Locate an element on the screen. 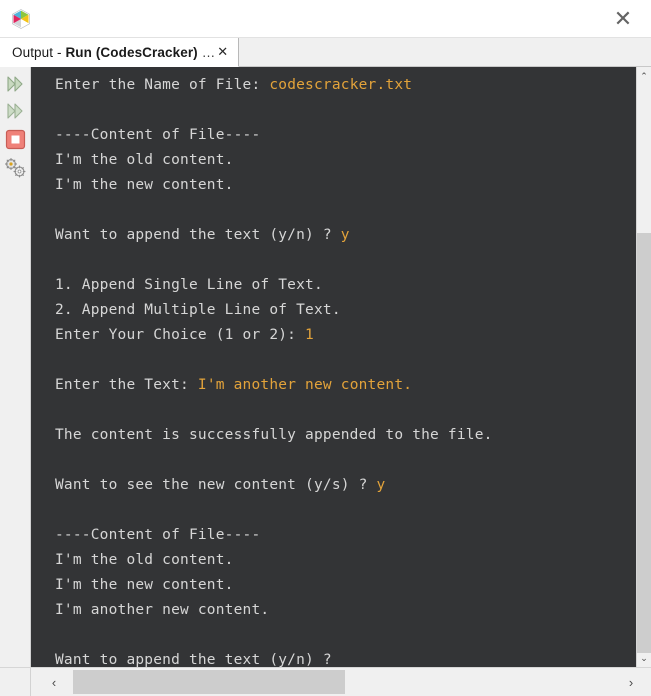 Image resolution: width=651 pixels, height=696 pixels. console-line-text: Enter Your Choice (1 or 2): is located at coordinates (180, 335).